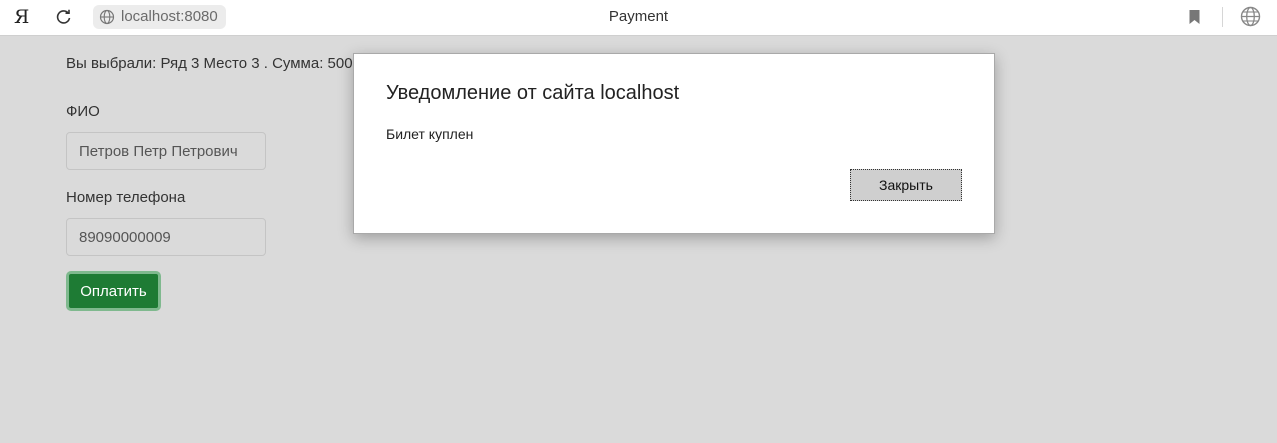 This screenshot has height=443, width=1277. I want to click on reload-icon, so click(64, 17).